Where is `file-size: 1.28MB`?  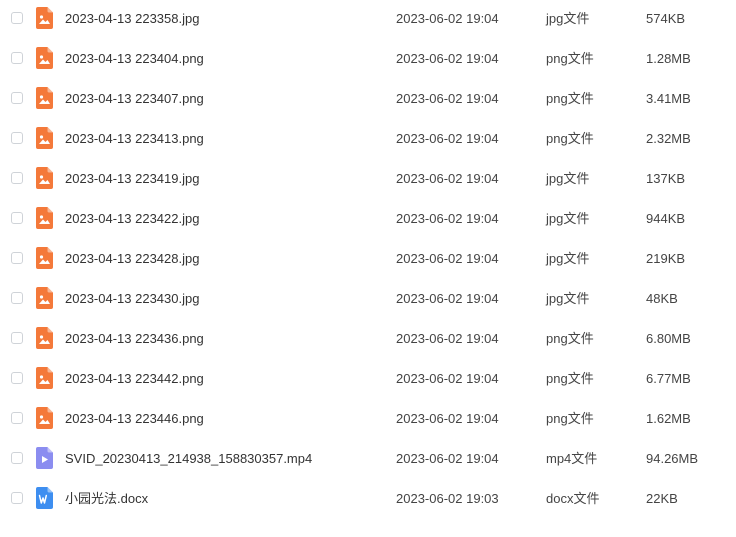 file-size: 1.28MB is located at coordinates (668, 58).